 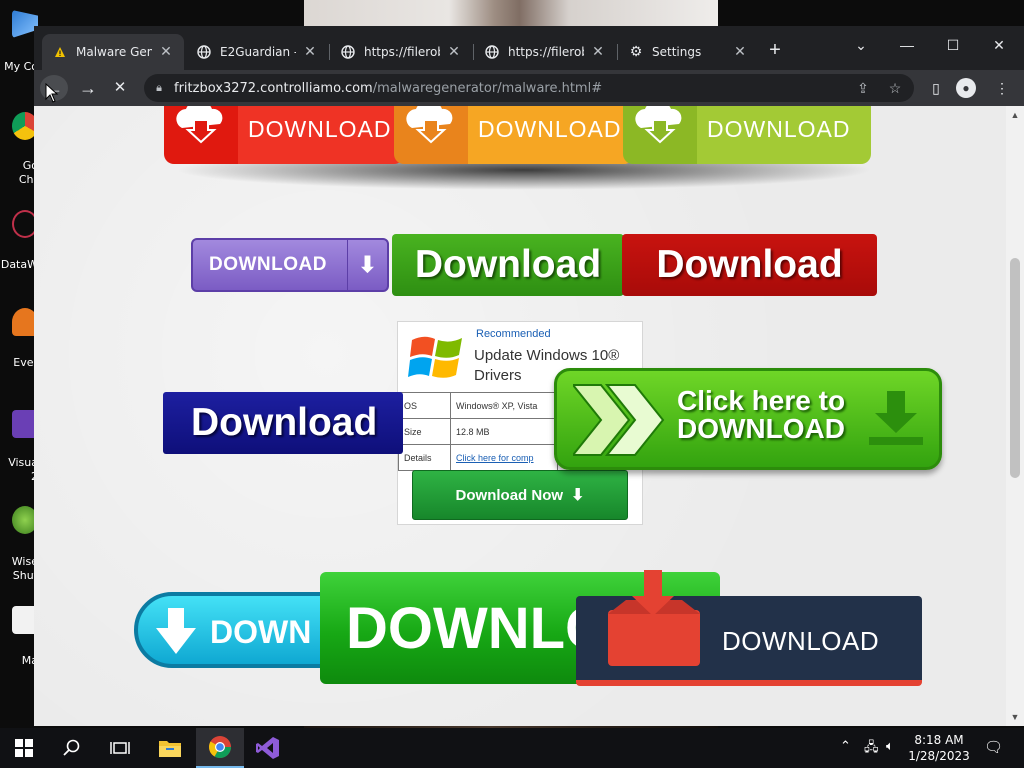 I want to click on download-button-lime: DOWNLOAD, so click(x=747, y=135).